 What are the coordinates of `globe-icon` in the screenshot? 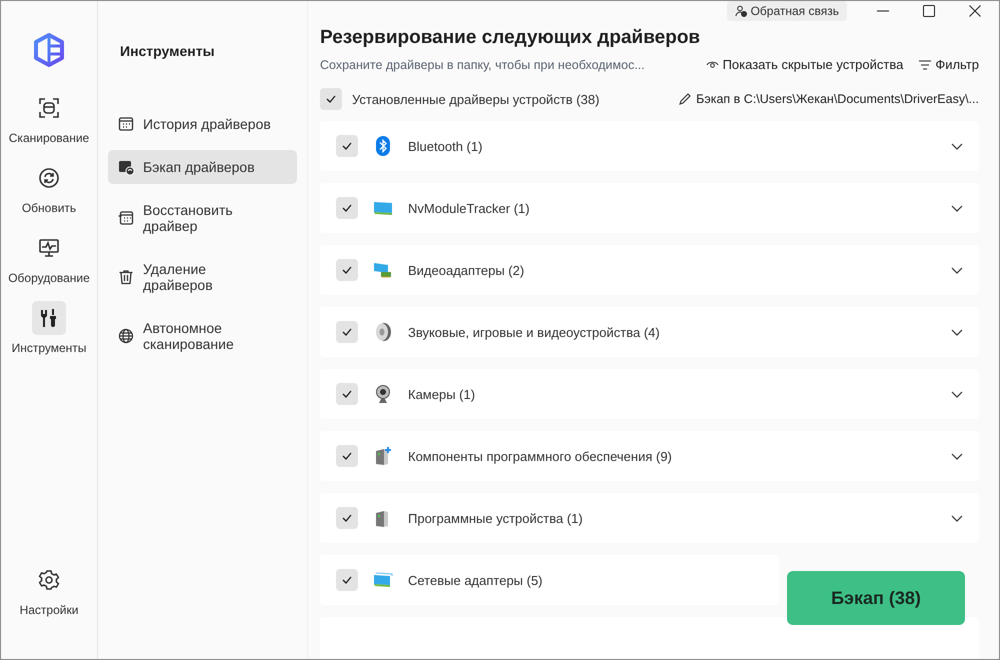 It's located at (126, 336).